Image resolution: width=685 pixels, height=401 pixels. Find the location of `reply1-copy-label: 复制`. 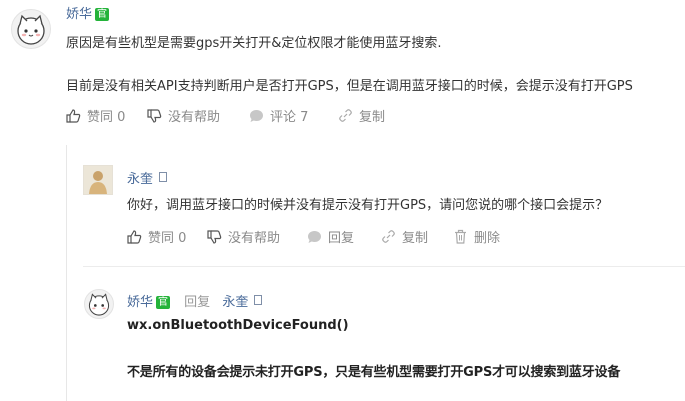

reply1-copy-label: 复制 is located at coordinates (415, 238).